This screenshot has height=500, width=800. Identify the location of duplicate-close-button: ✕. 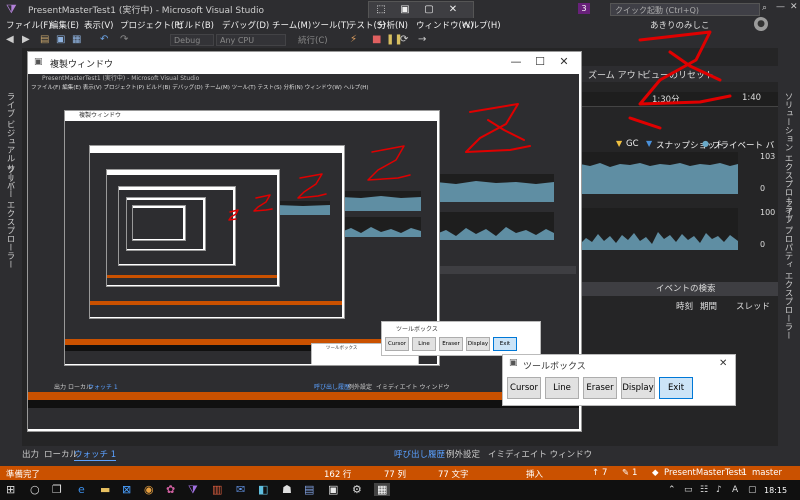
(564, 61).